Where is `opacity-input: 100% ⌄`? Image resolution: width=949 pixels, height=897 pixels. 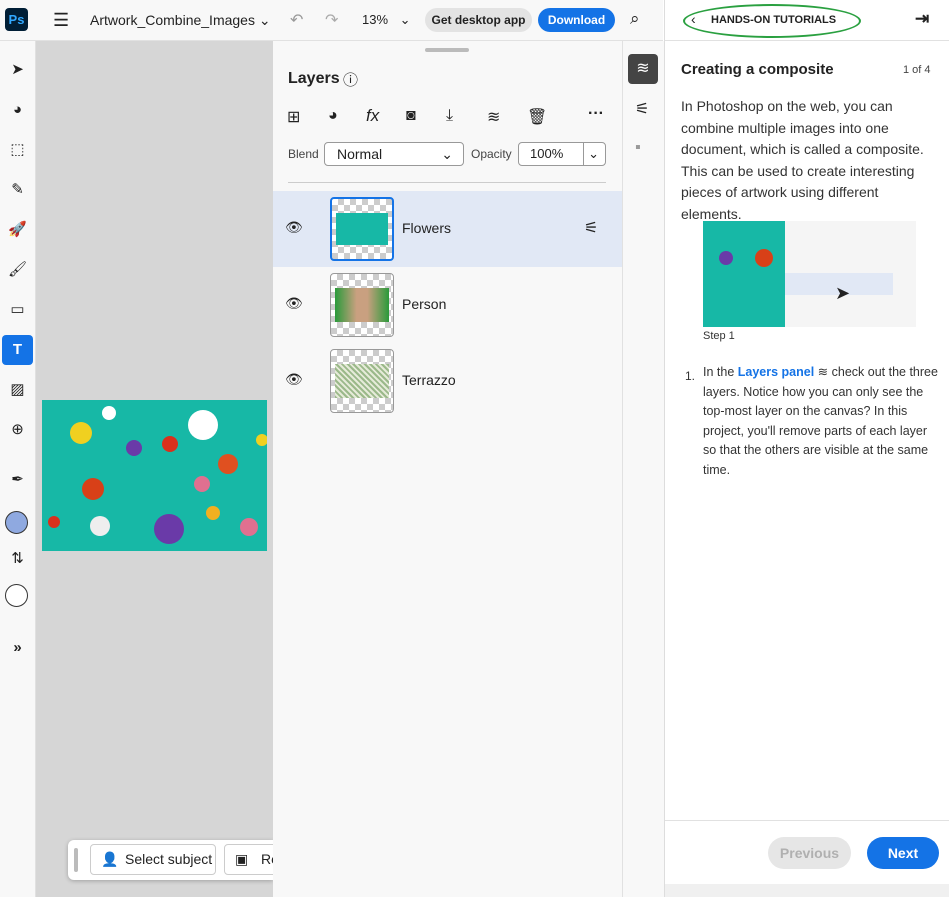
opacity-input: 100% ⌄ is located at coordinates (562, 154).